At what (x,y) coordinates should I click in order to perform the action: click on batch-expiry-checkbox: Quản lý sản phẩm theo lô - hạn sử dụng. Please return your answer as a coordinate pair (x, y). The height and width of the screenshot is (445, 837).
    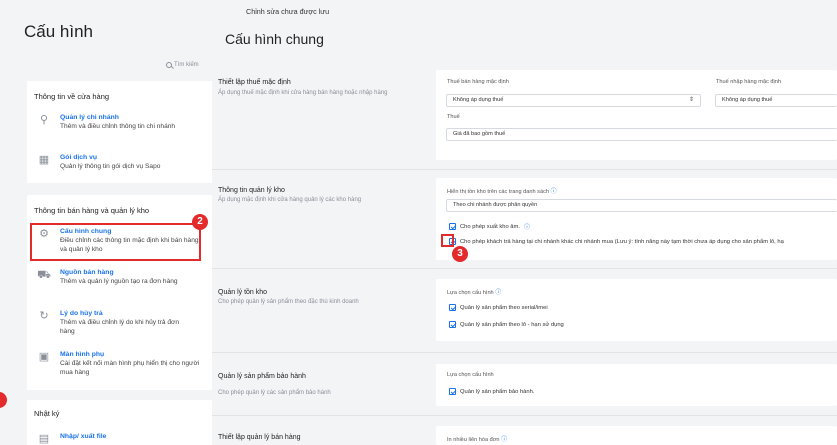
    Looking at the image, I should click on (506, 324).